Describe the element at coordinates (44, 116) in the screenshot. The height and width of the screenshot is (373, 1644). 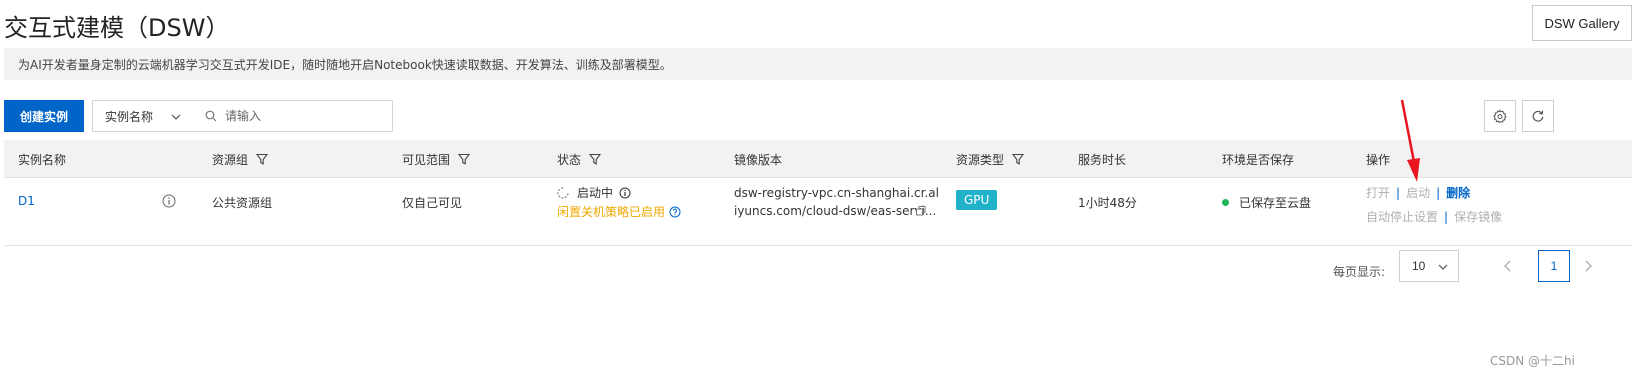
I see `create-instance-button: 创建实例` at that location.